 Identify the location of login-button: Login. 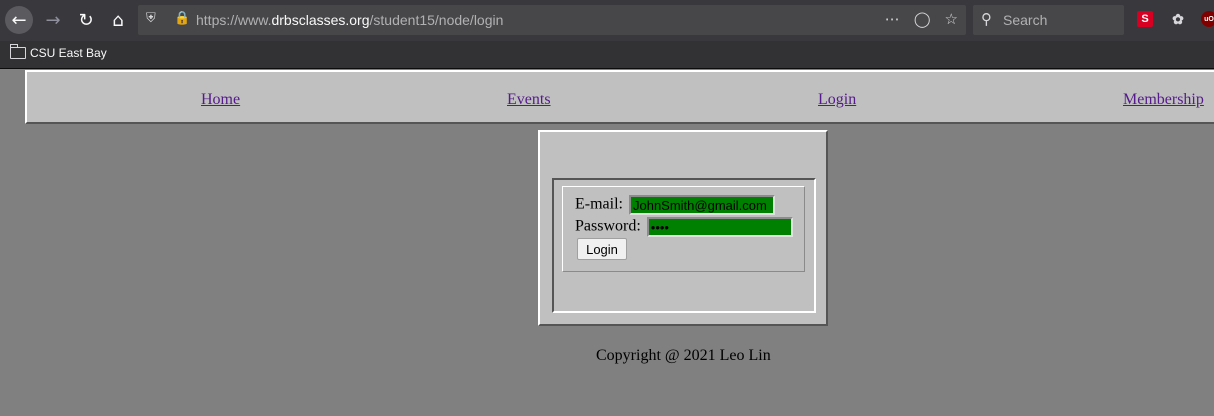
(602, 249).